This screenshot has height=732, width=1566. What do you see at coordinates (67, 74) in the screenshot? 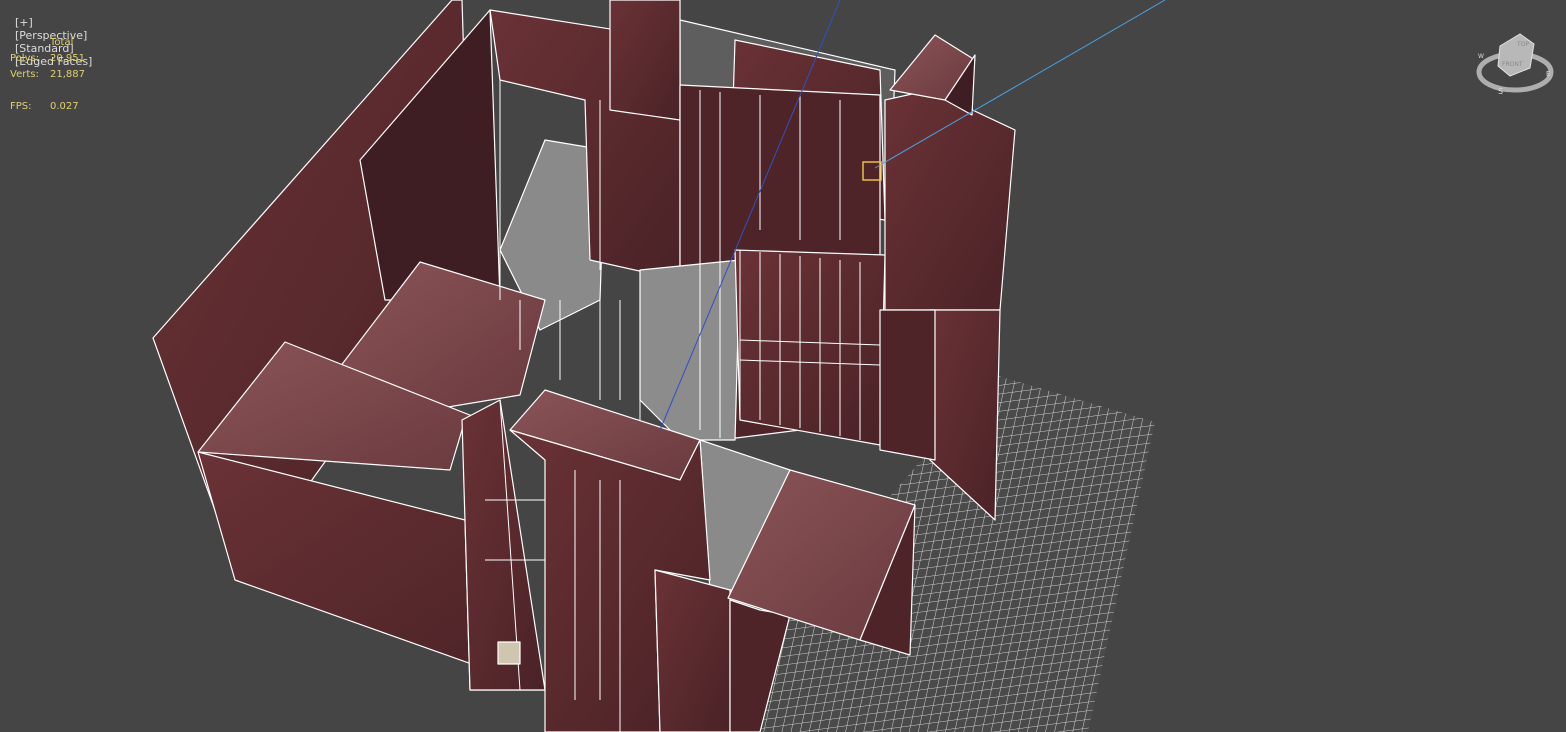
I see `verts-value: 21,887` at bounding box center [67, 74].